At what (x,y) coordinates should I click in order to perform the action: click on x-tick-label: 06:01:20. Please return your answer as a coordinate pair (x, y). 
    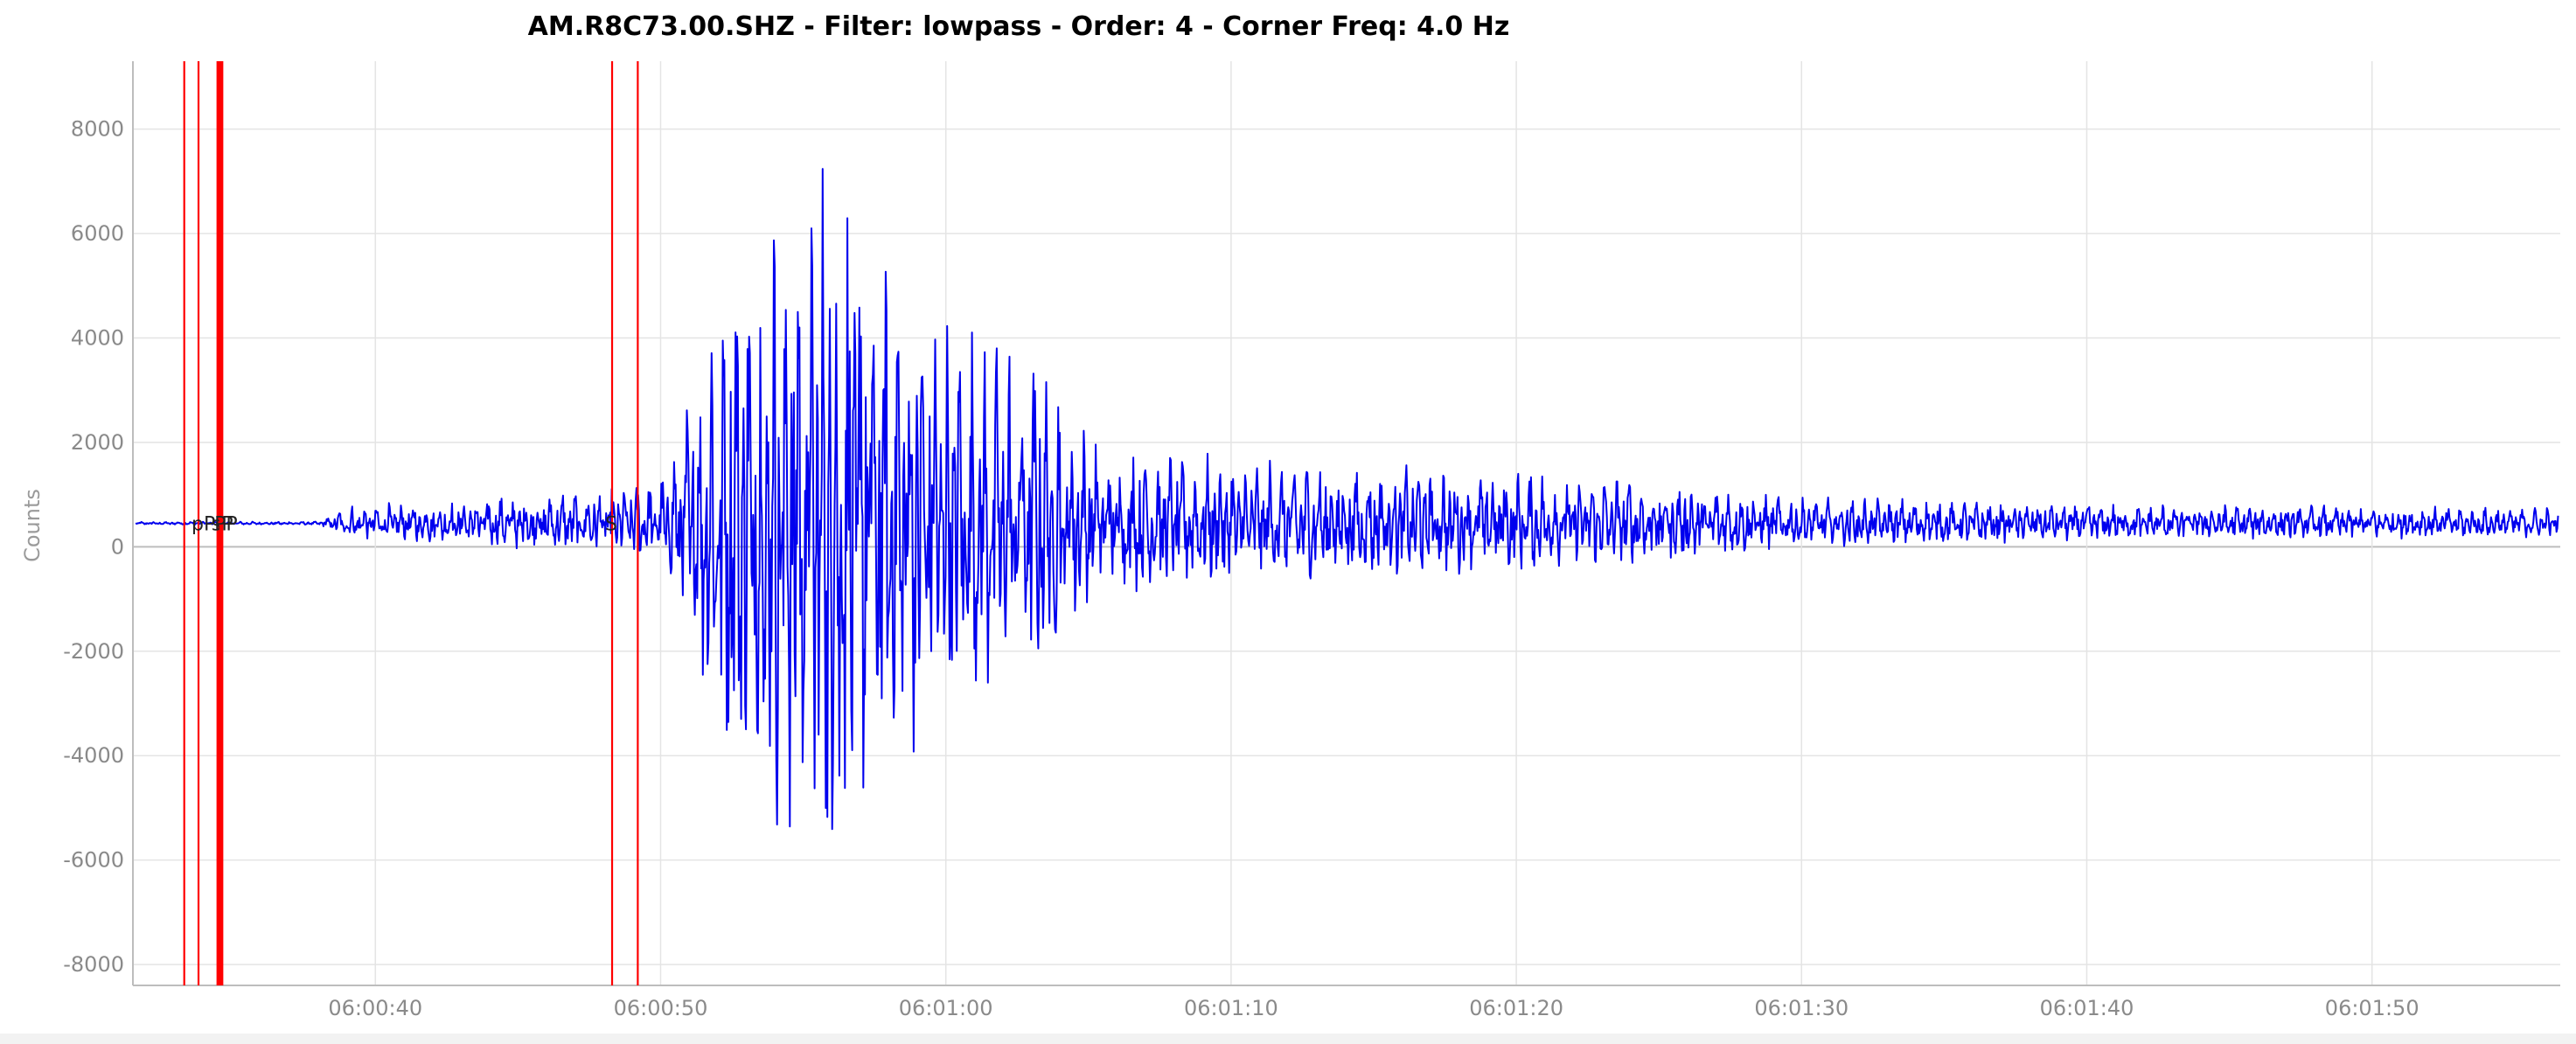
    Looking at the image, I should click on (1516, 1008).